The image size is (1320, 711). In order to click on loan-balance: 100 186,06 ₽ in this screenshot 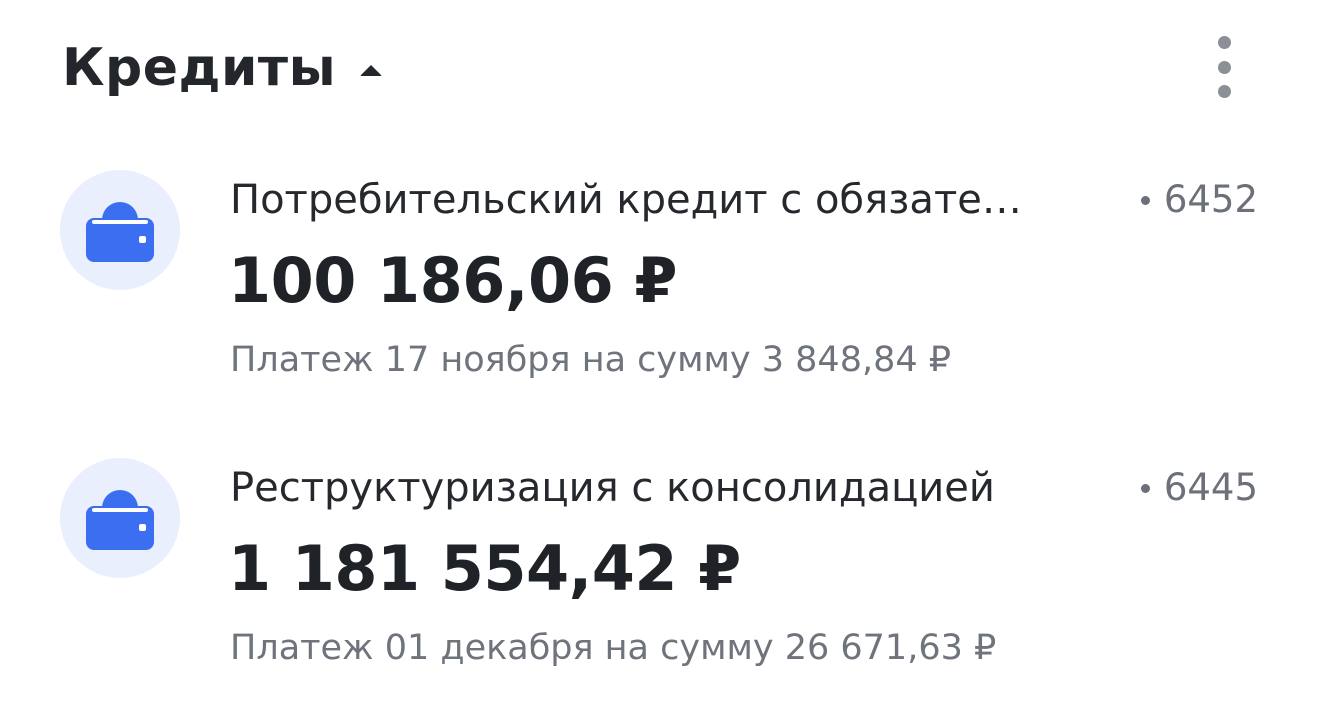, I will do `click(452, 280)`.